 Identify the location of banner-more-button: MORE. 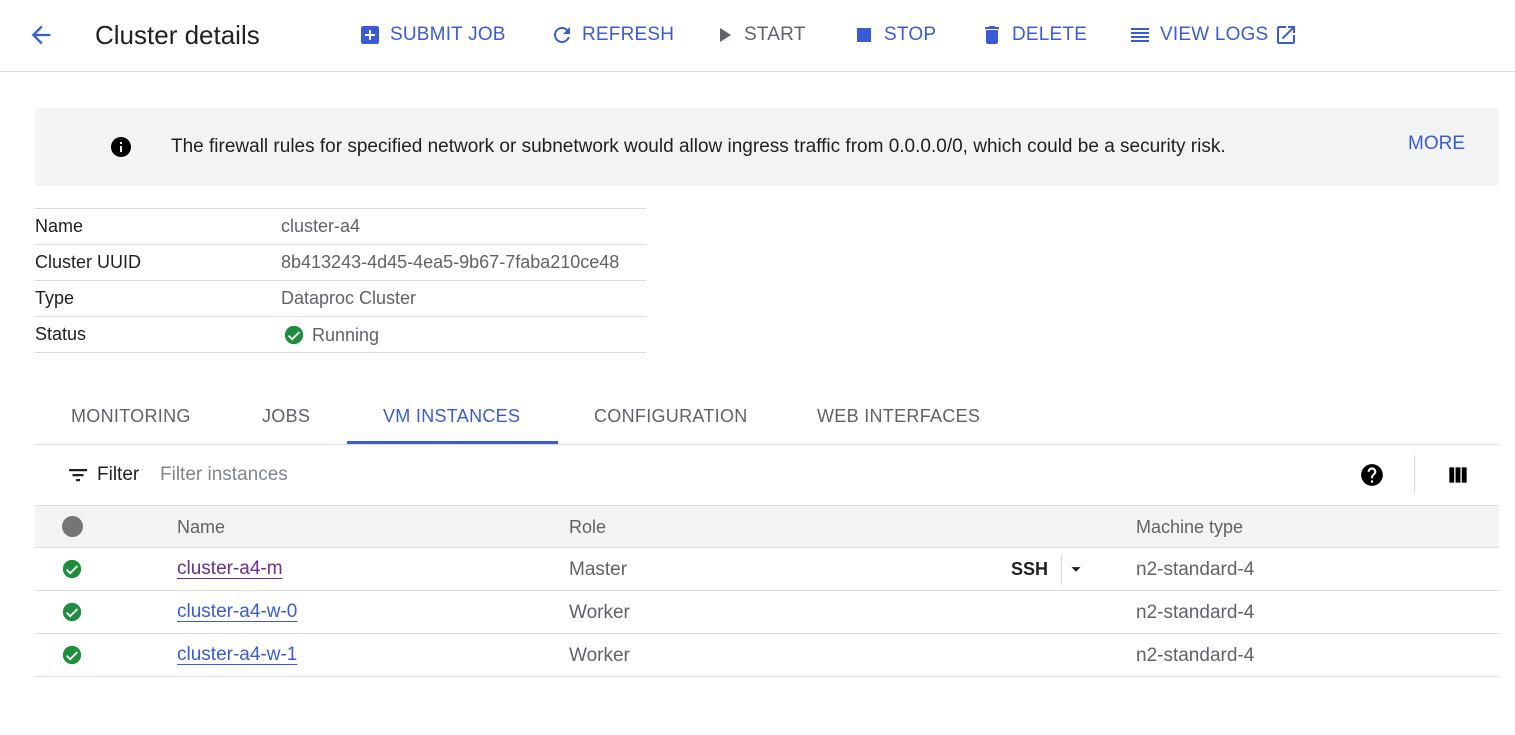
(1436, 144).